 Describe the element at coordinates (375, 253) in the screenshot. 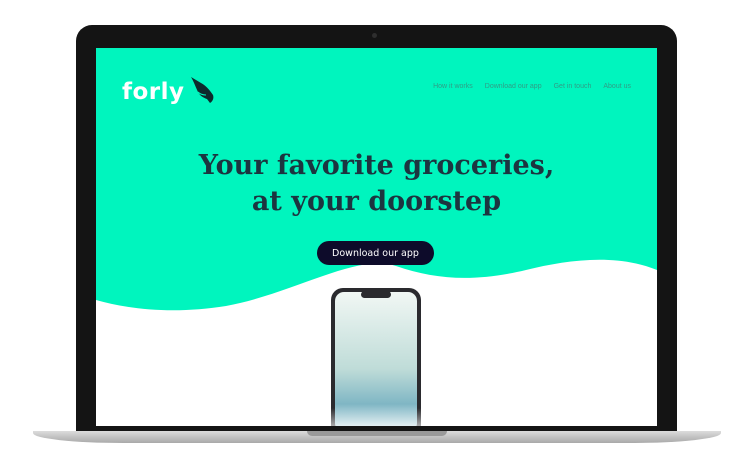

I see `download-app-button: Download our app` at that location.